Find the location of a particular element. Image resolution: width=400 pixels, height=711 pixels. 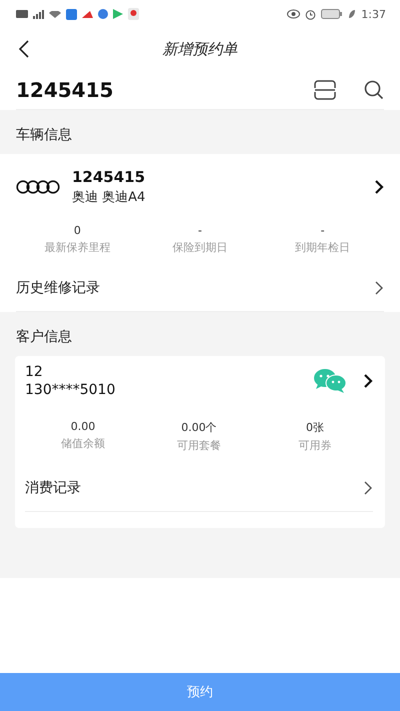

stat-label: 最新保养里程 is located at coordinates (77, 247).